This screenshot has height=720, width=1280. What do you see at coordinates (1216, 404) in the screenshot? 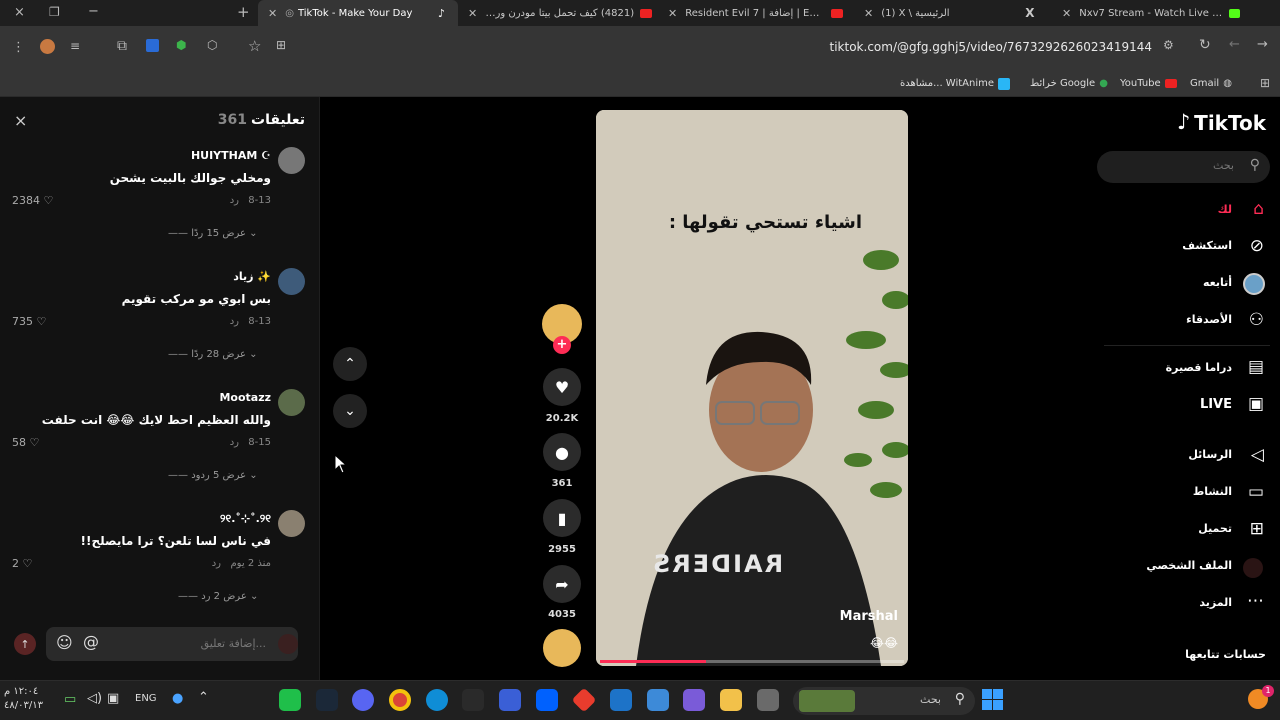
I see `nav-live: LIVE` at bounding box center [1216, 404].